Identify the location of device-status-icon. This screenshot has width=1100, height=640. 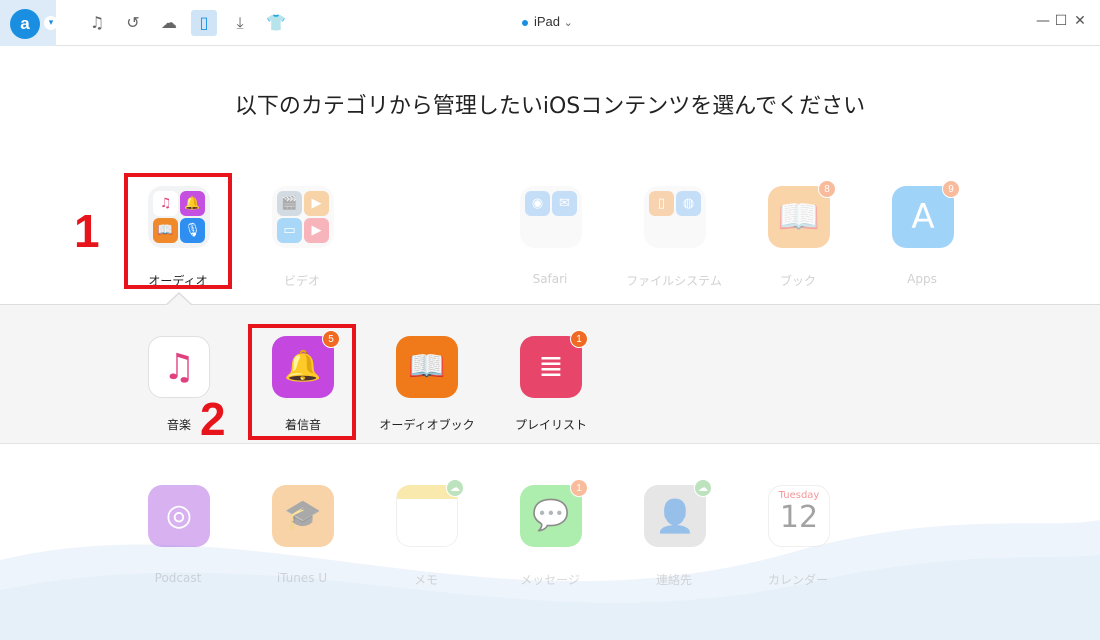
(525, 22).